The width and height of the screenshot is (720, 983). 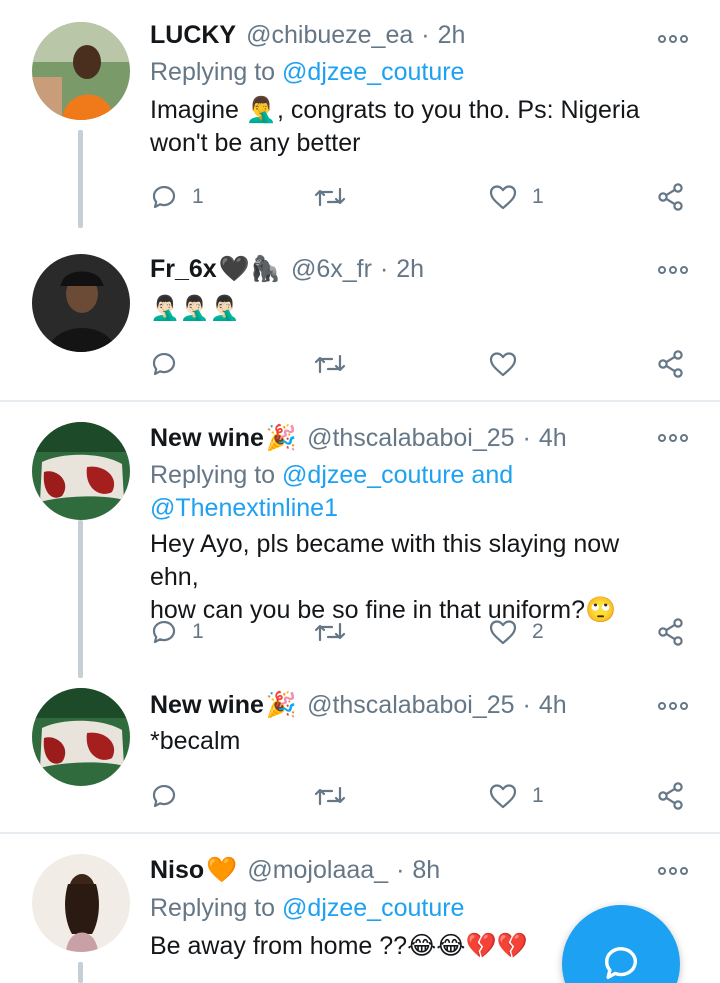 What do you see at coordinates (195, 308) in the screenshot?
I see `tweet-text-line: 🤦🏻‍♂️🤦🏻‍♂️🤦🏻‍♂️` at bounding box center [195, 308].